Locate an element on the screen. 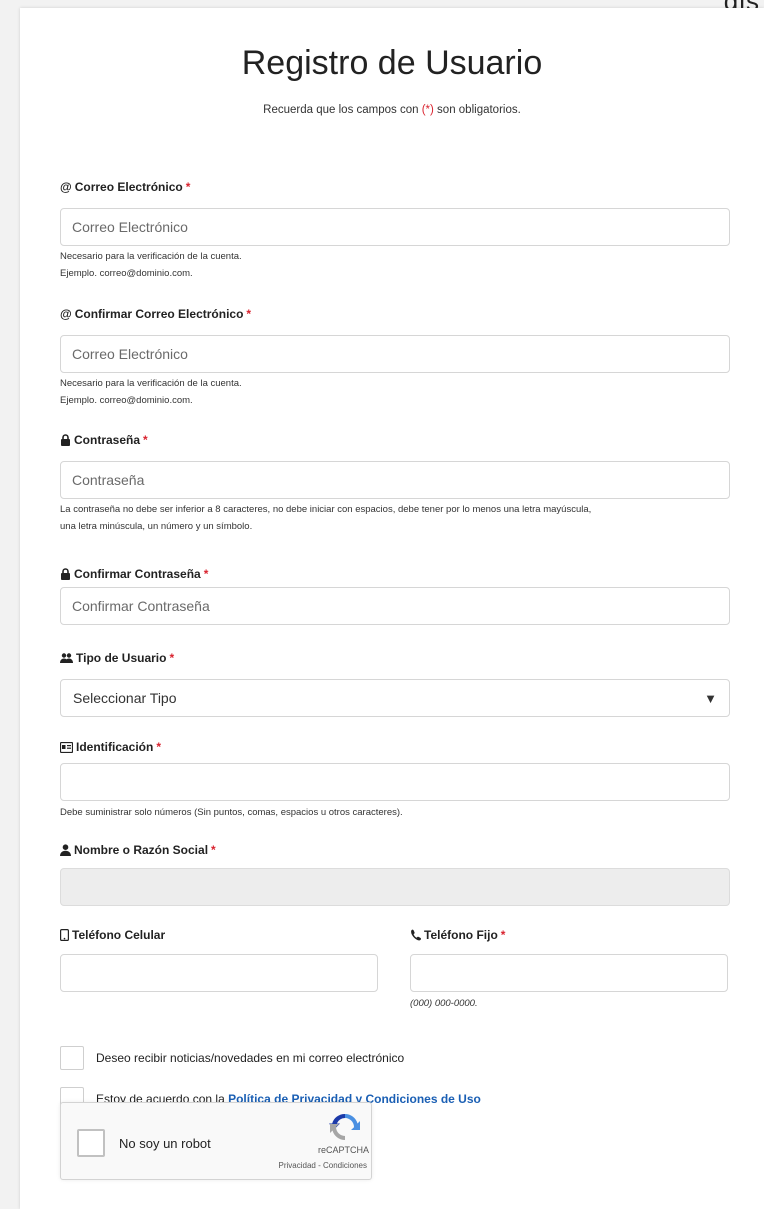 The width and height of the screenshot is (764, 1209). identification-field is located at coordinates (395, 782).